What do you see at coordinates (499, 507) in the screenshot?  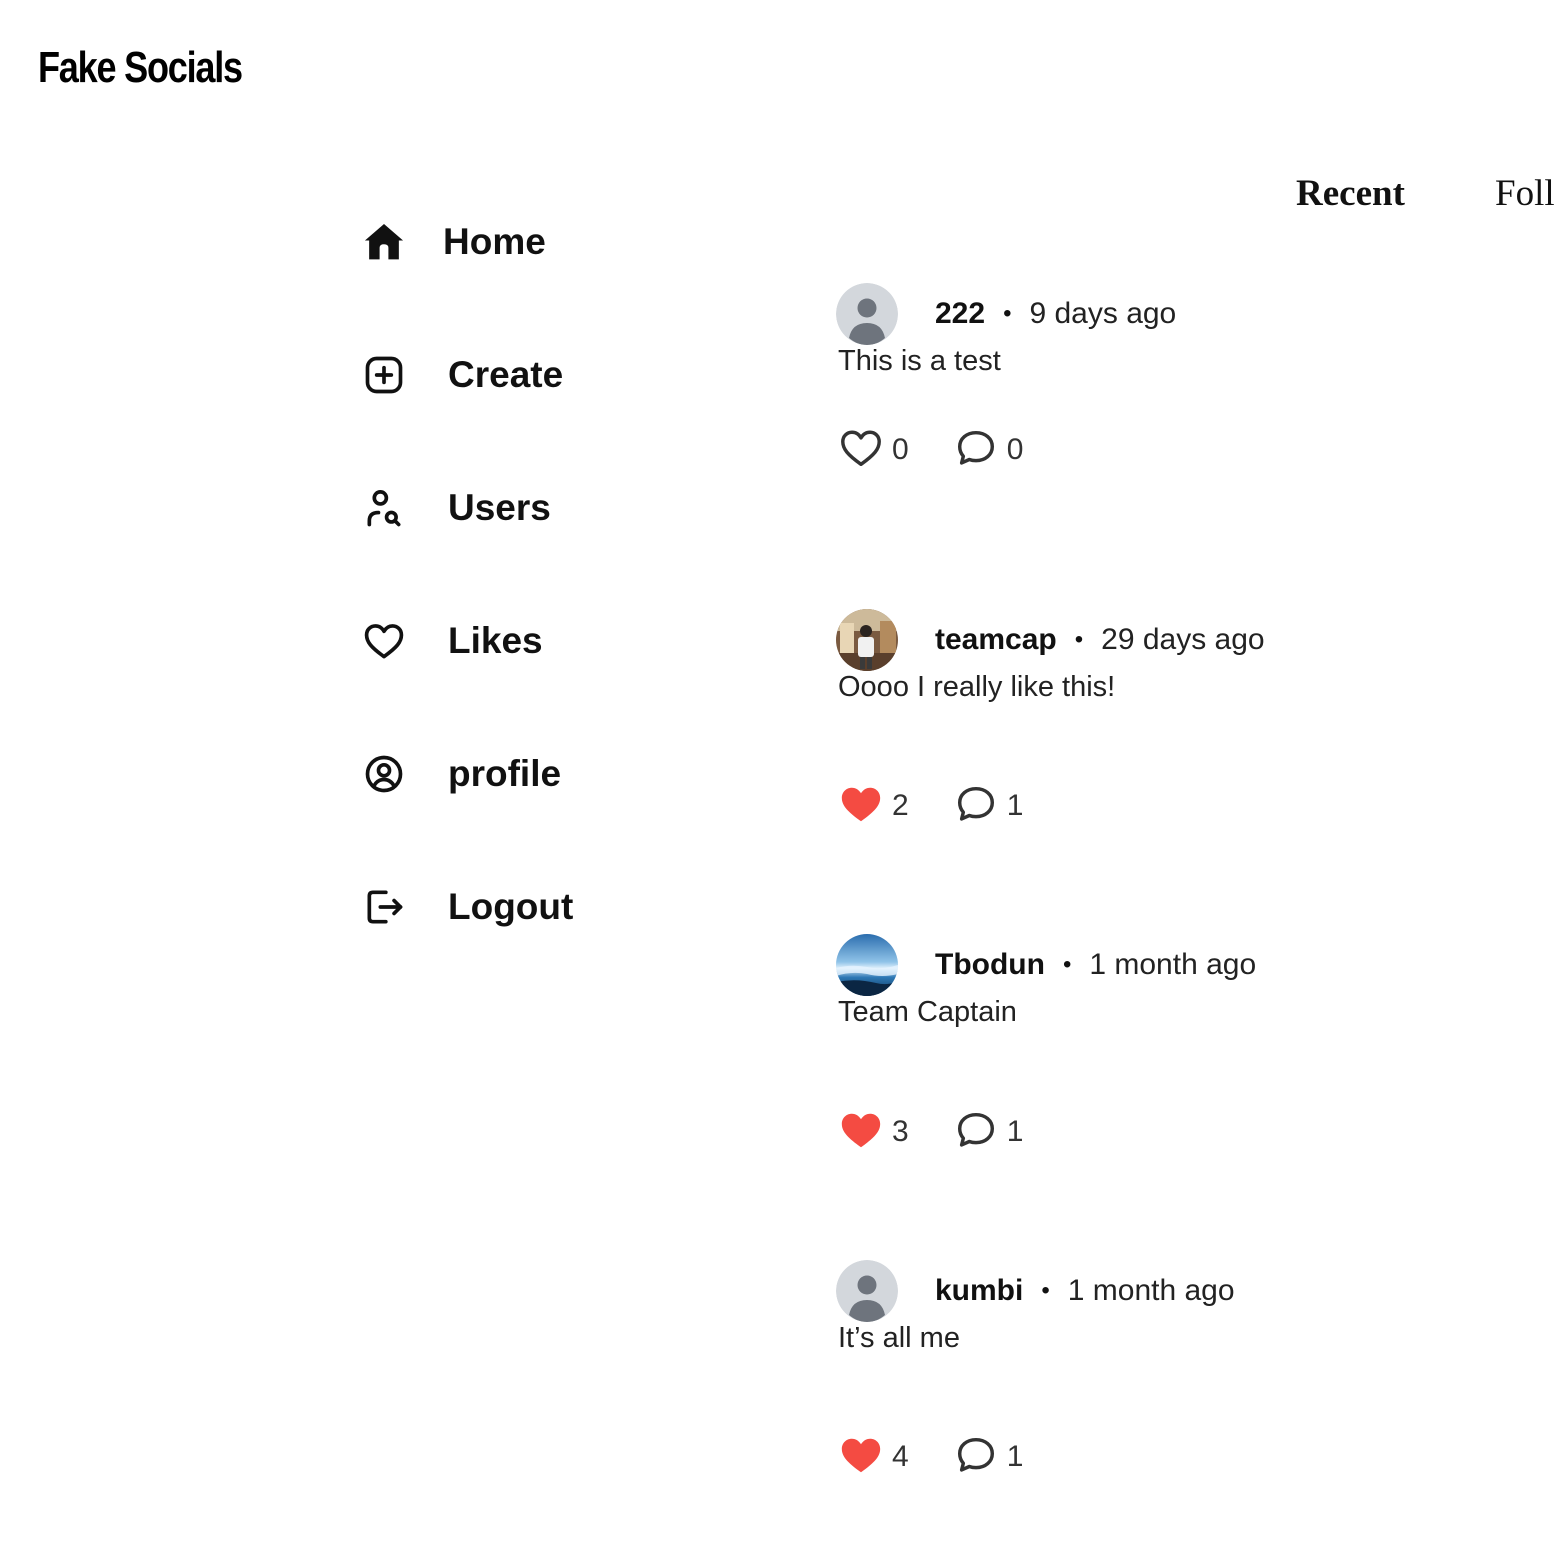 I see `nav-label-users: Users` at bounding box center [499, 507].